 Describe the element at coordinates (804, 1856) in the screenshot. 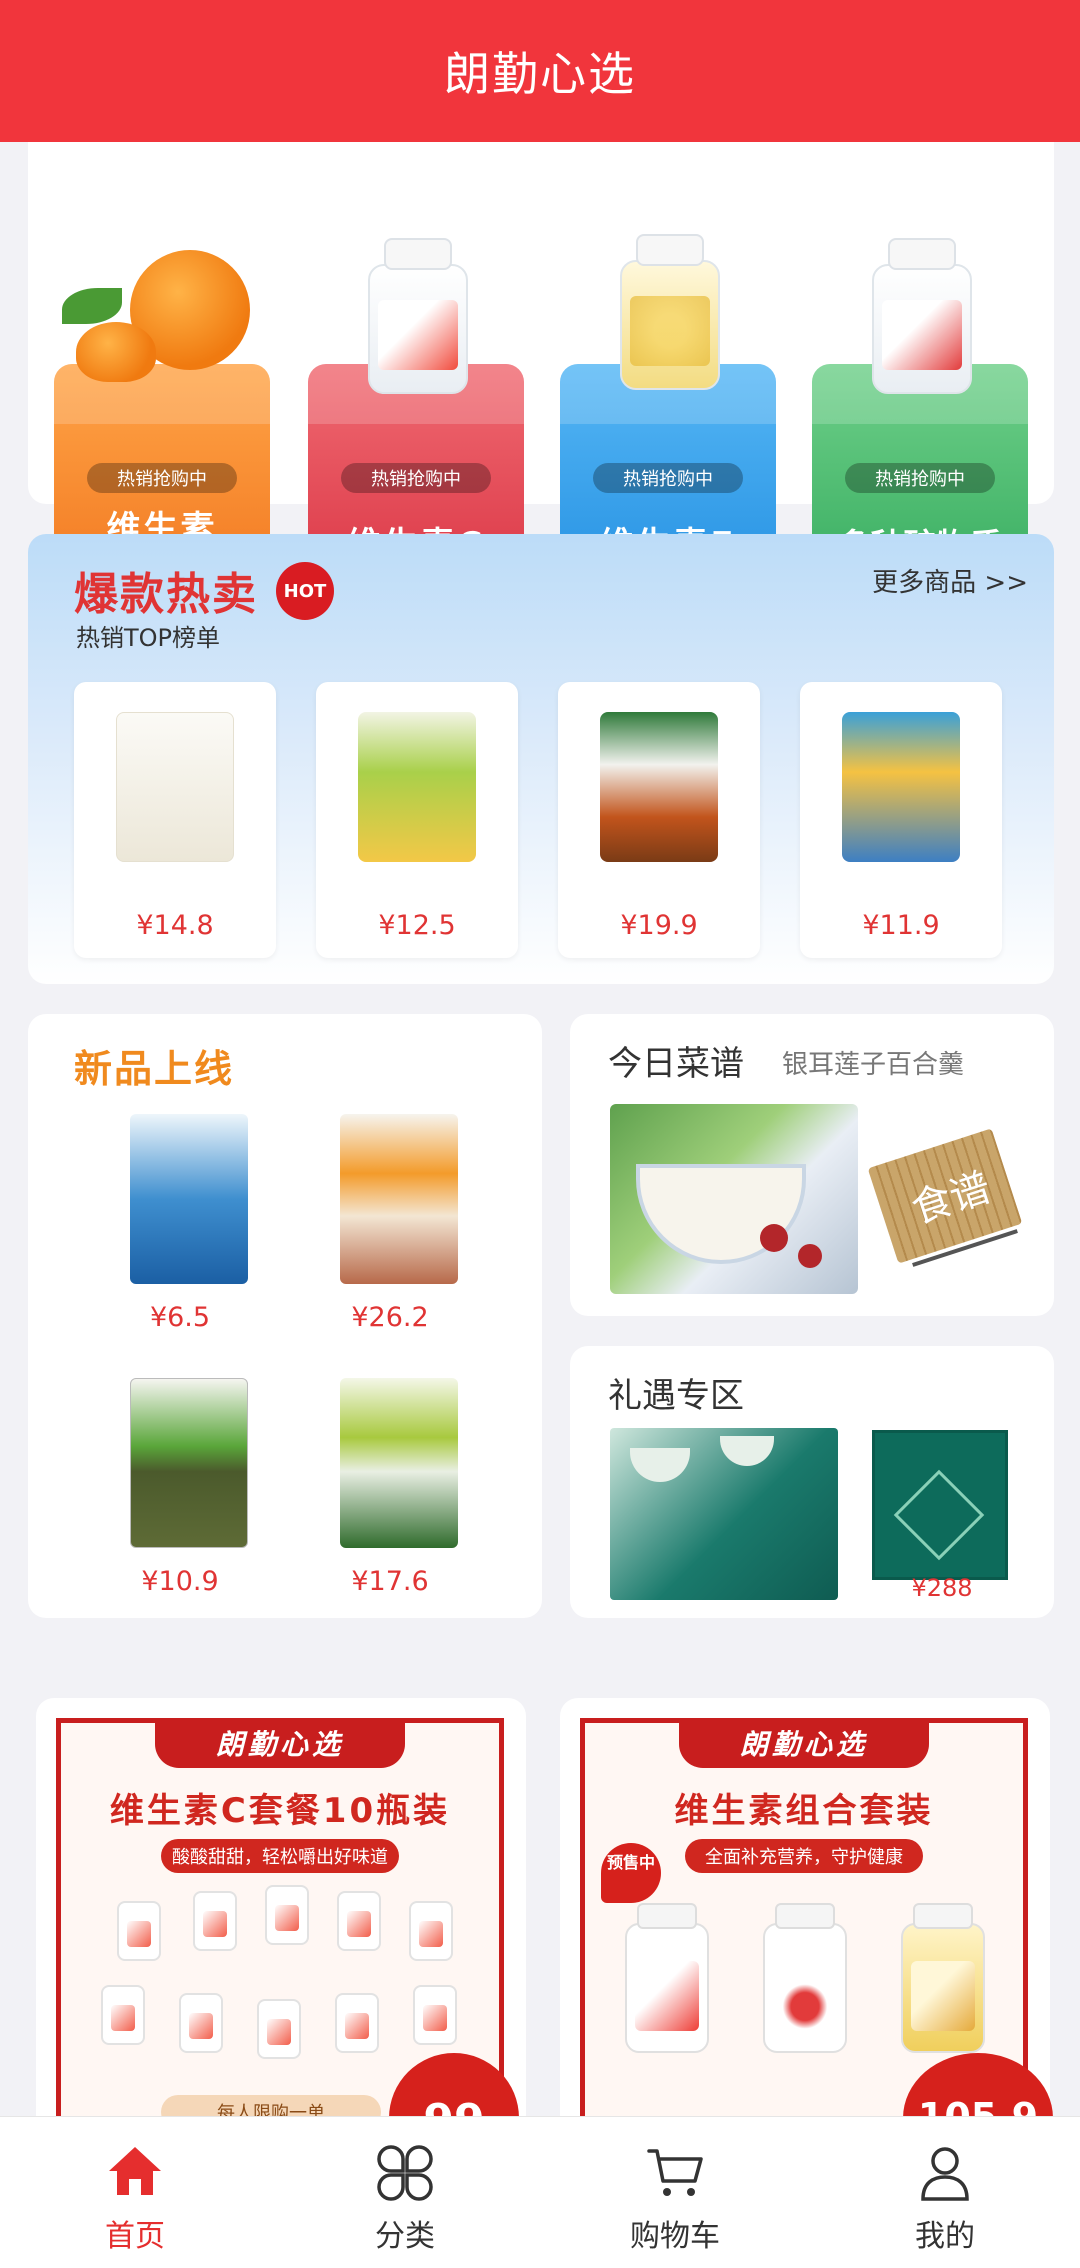

I see `promo-subtitle: 全面补充营养，守护健康` at that location.